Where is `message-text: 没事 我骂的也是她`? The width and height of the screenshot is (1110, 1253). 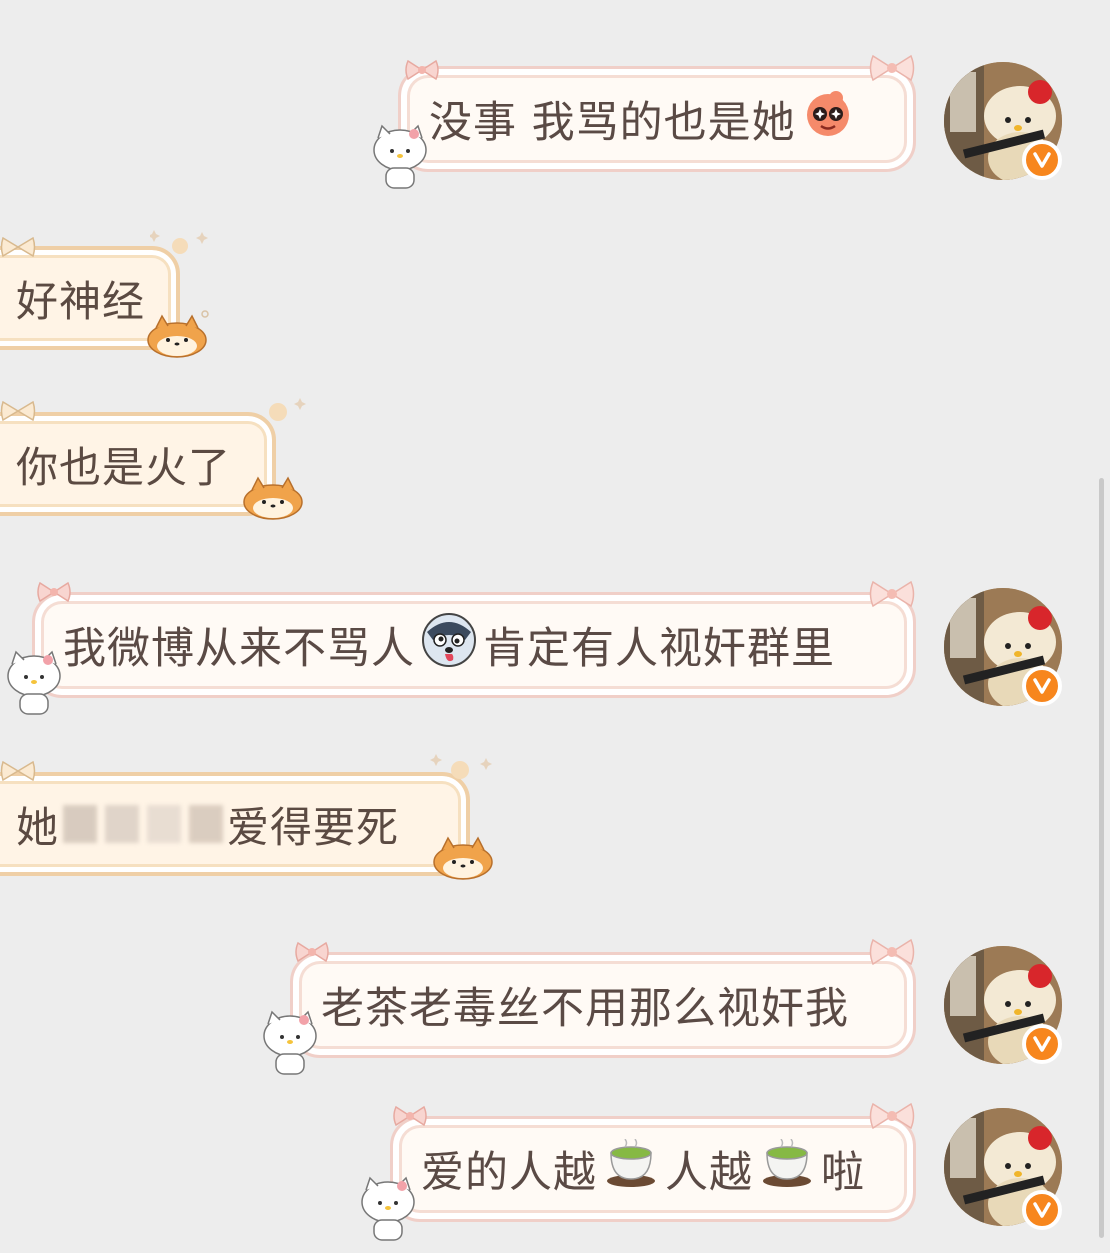 message-text: 没事 我骂的也是她 is located at coordinates (644, 119).